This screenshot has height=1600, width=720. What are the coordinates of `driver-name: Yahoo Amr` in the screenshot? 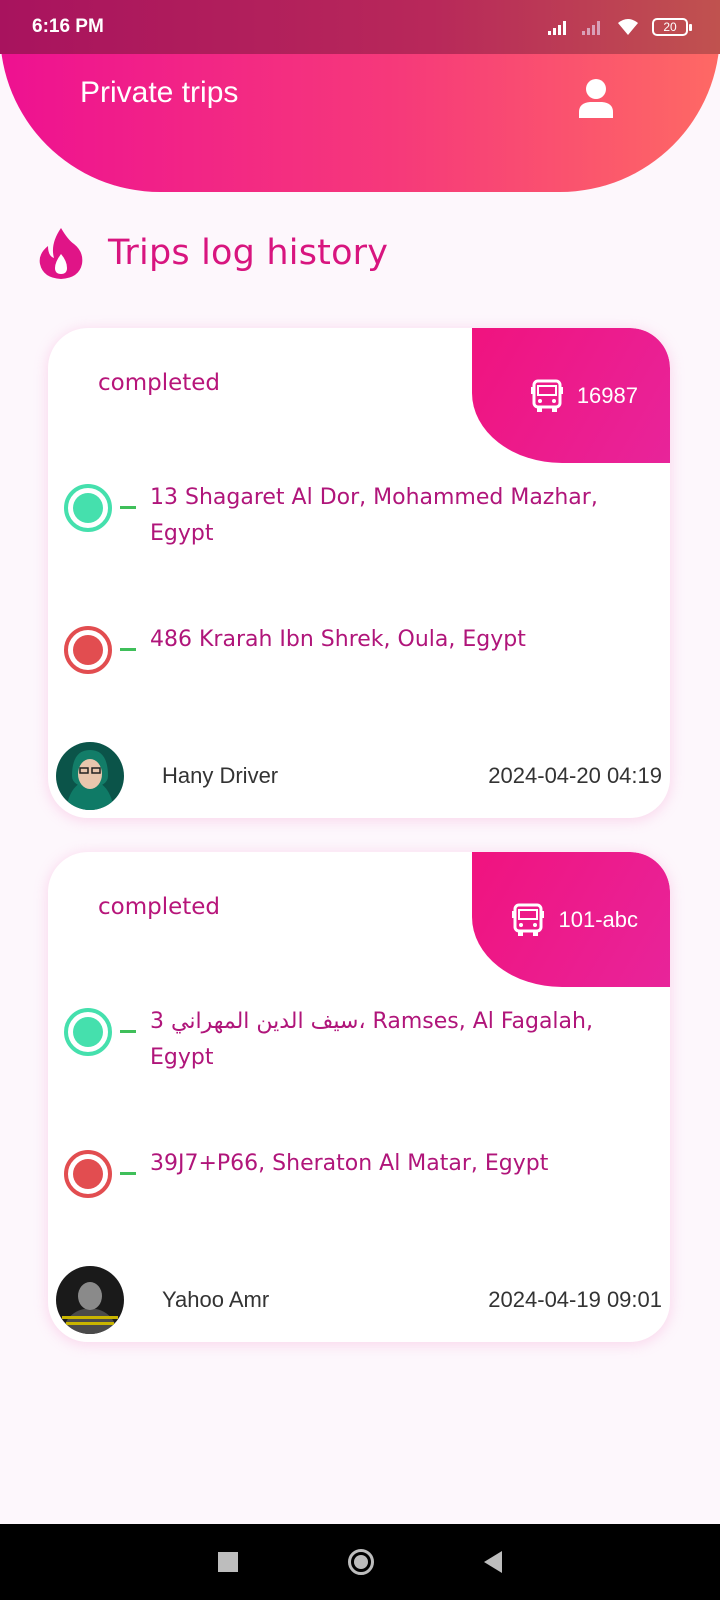 It's located at (216, 1299).